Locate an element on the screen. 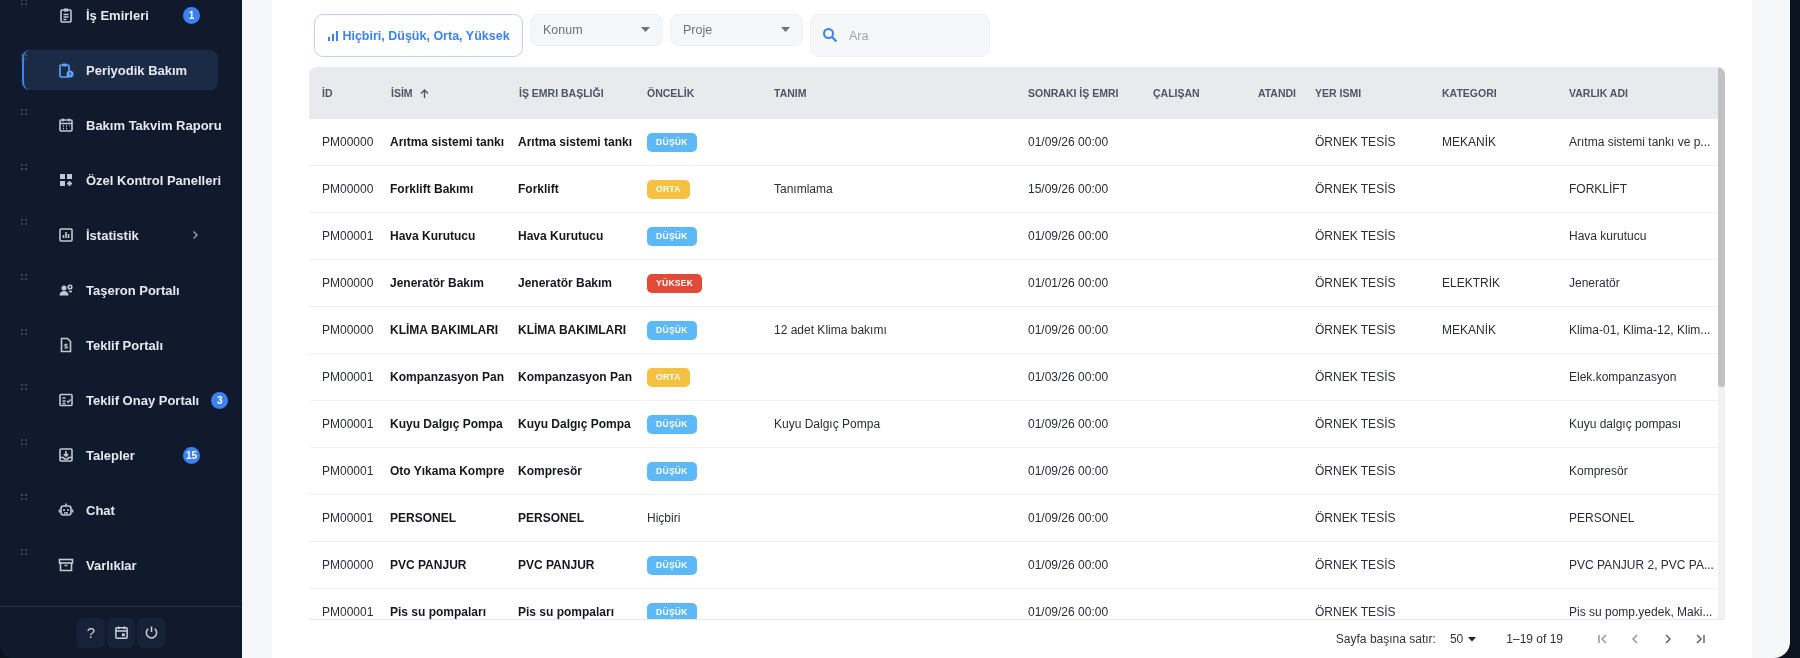 This screenshot has height=658, width=1800. sidebar-item: İstatistik is located at coordinates (120, 235).